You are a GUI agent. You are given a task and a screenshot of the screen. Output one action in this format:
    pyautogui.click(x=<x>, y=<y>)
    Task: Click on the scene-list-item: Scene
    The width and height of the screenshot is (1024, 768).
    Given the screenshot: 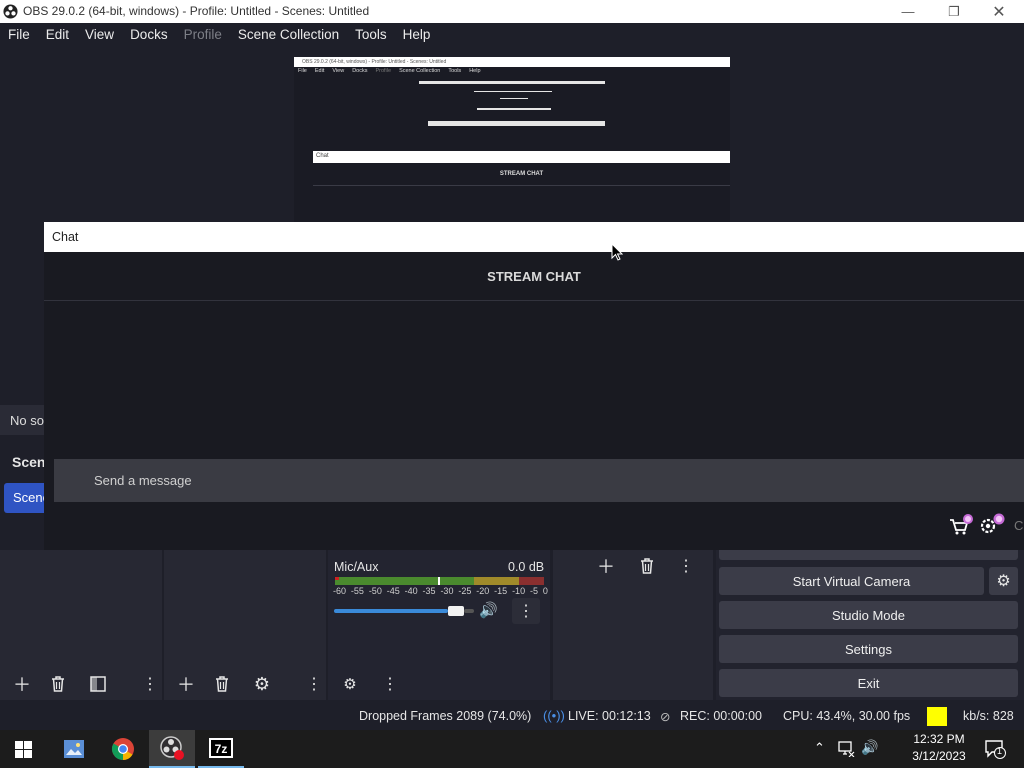 What is the action you would take?
    pyautogui.click(x=24, y=498)
    